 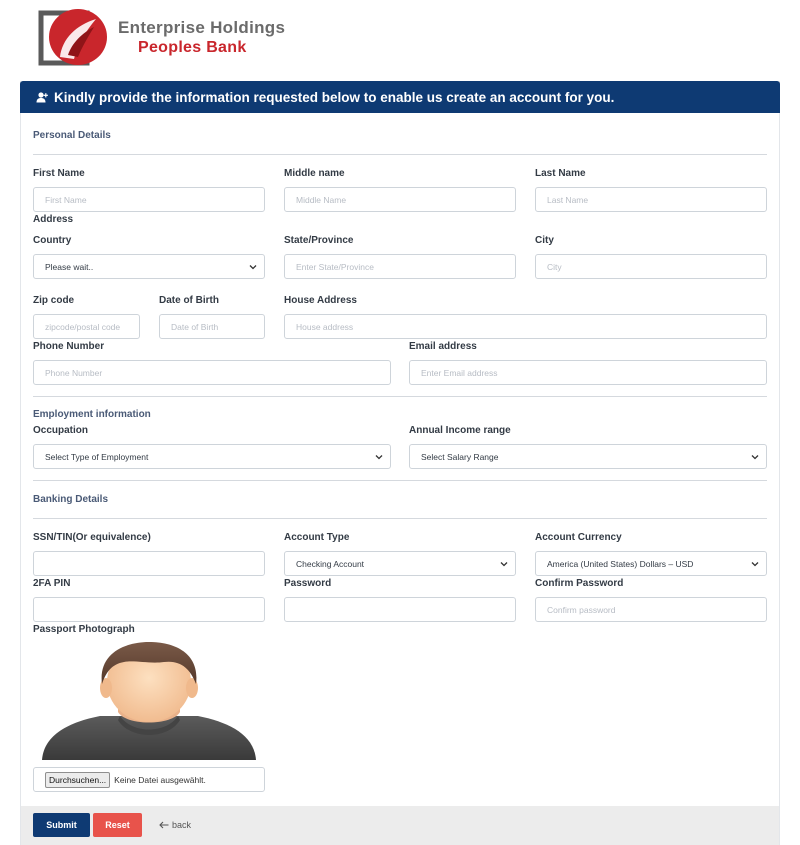 I want to click on email-input: Enter Email address, so click(x=588, y=372).